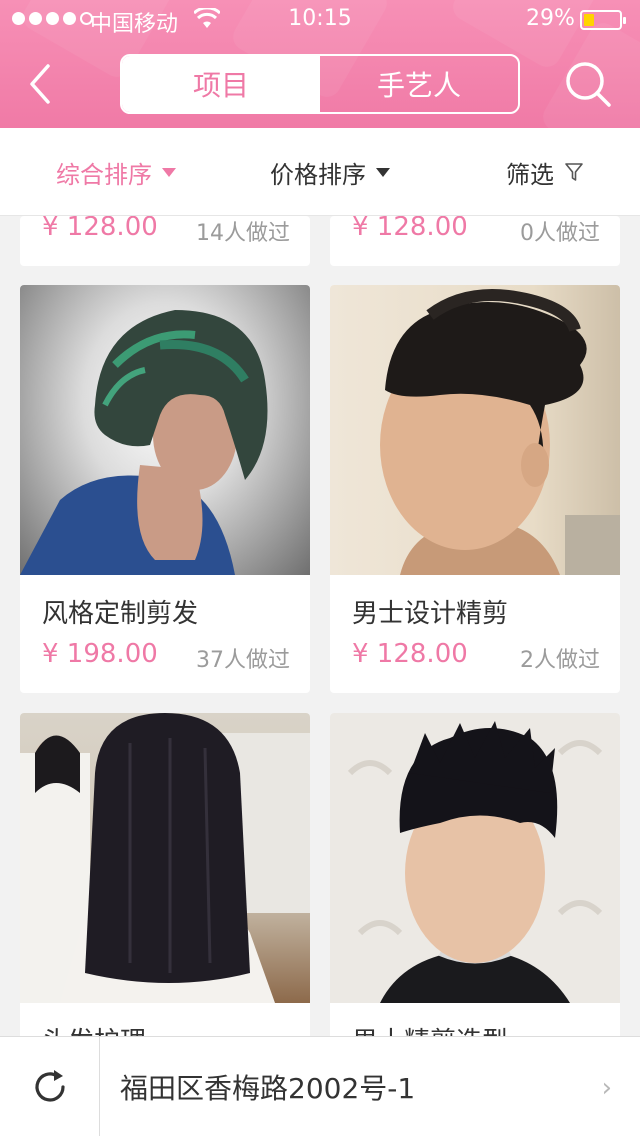  I want to click on chevron-left-icon, so click(40, 84).